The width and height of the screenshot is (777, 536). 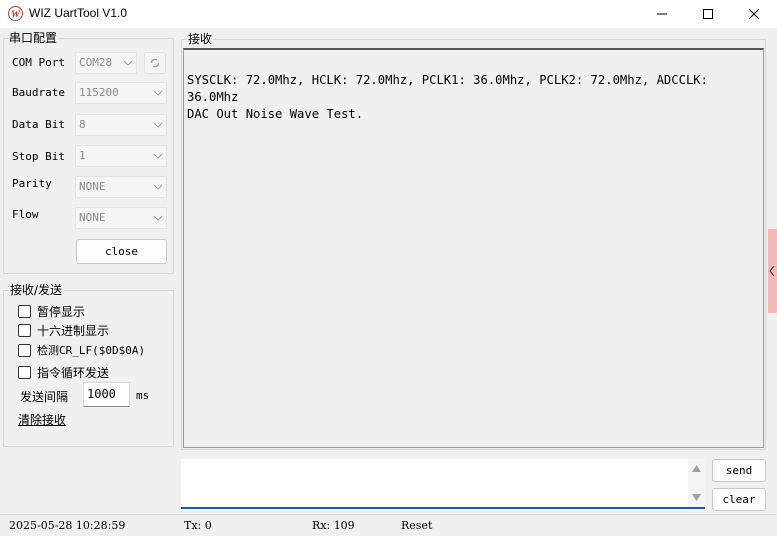 I want to click on detect-crlf-checkbox: 检测CR_LF($0D$0A), so click(x=81, y=350).